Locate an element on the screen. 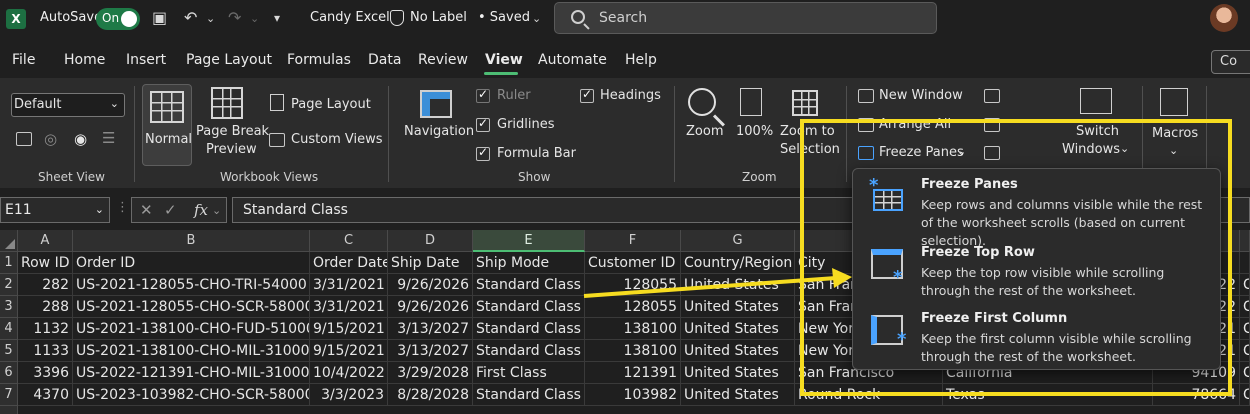 The height and width of the screenshot is (414, 1250). zoom-label: Zoom is located at coordinates (704, 131).